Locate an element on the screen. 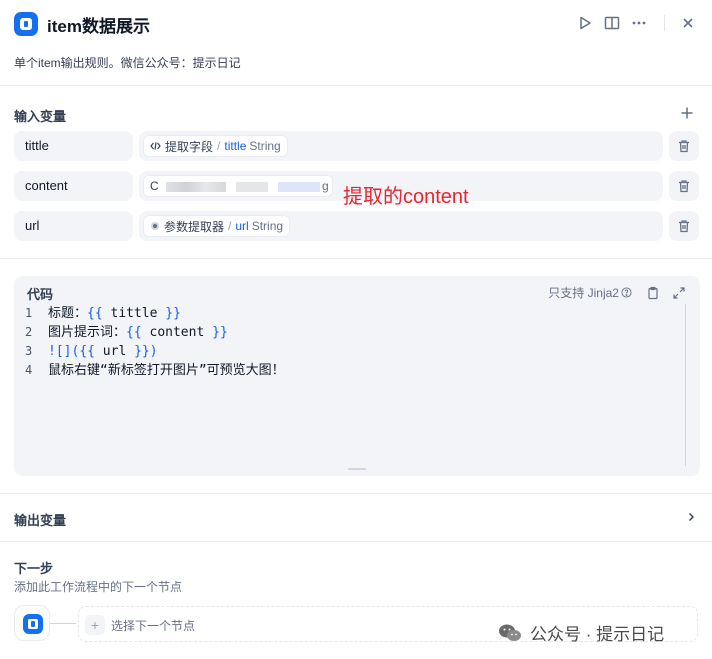 Image resolution: width=712 pixels, height=659 pixels. variable-reference-chip: 参数提取器 / url String is located at coordinates (217, 226).